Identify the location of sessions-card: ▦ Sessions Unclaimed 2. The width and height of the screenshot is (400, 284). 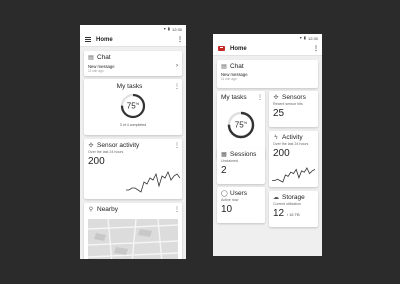
(241, 166).